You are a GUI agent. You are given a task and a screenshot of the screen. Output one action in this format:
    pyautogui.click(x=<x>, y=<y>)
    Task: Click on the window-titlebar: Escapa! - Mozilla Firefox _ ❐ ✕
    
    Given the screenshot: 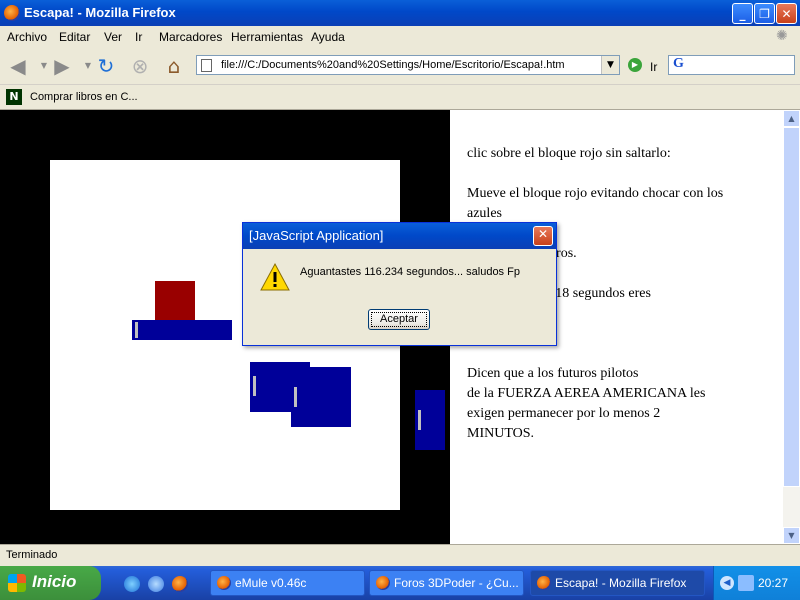 What is the action you would take?
    pyautogui.click(x=400, y=13)
    